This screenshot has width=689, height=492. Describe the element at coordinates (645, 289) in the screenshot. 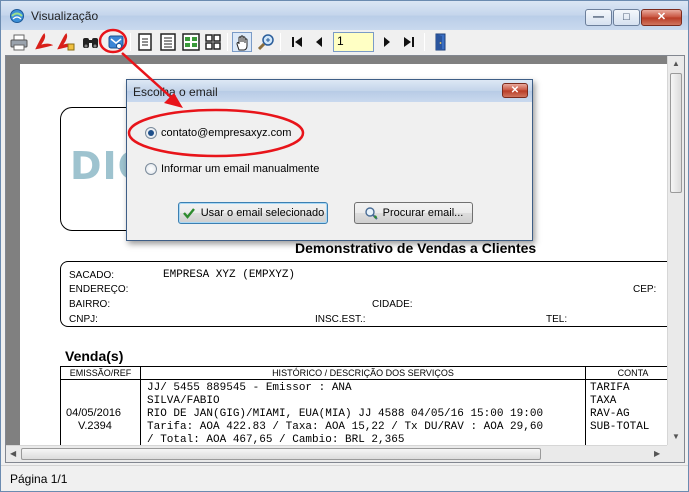

I see `cep-label: CEP:` at that location.